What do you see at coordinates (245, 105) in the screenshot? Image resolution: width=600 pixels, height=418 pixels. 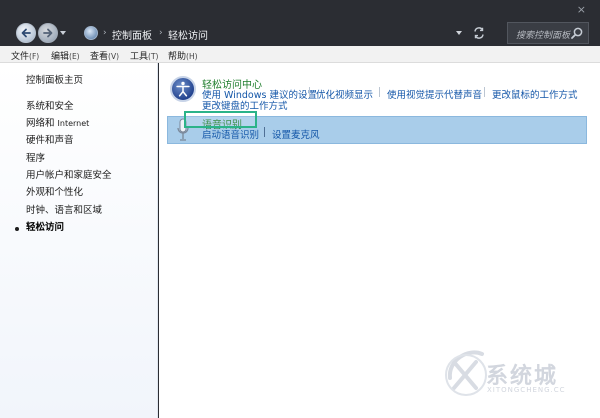 I see `link-keyboard-settings: 更改键盘的工作方式` at bounding box center [245, 105].